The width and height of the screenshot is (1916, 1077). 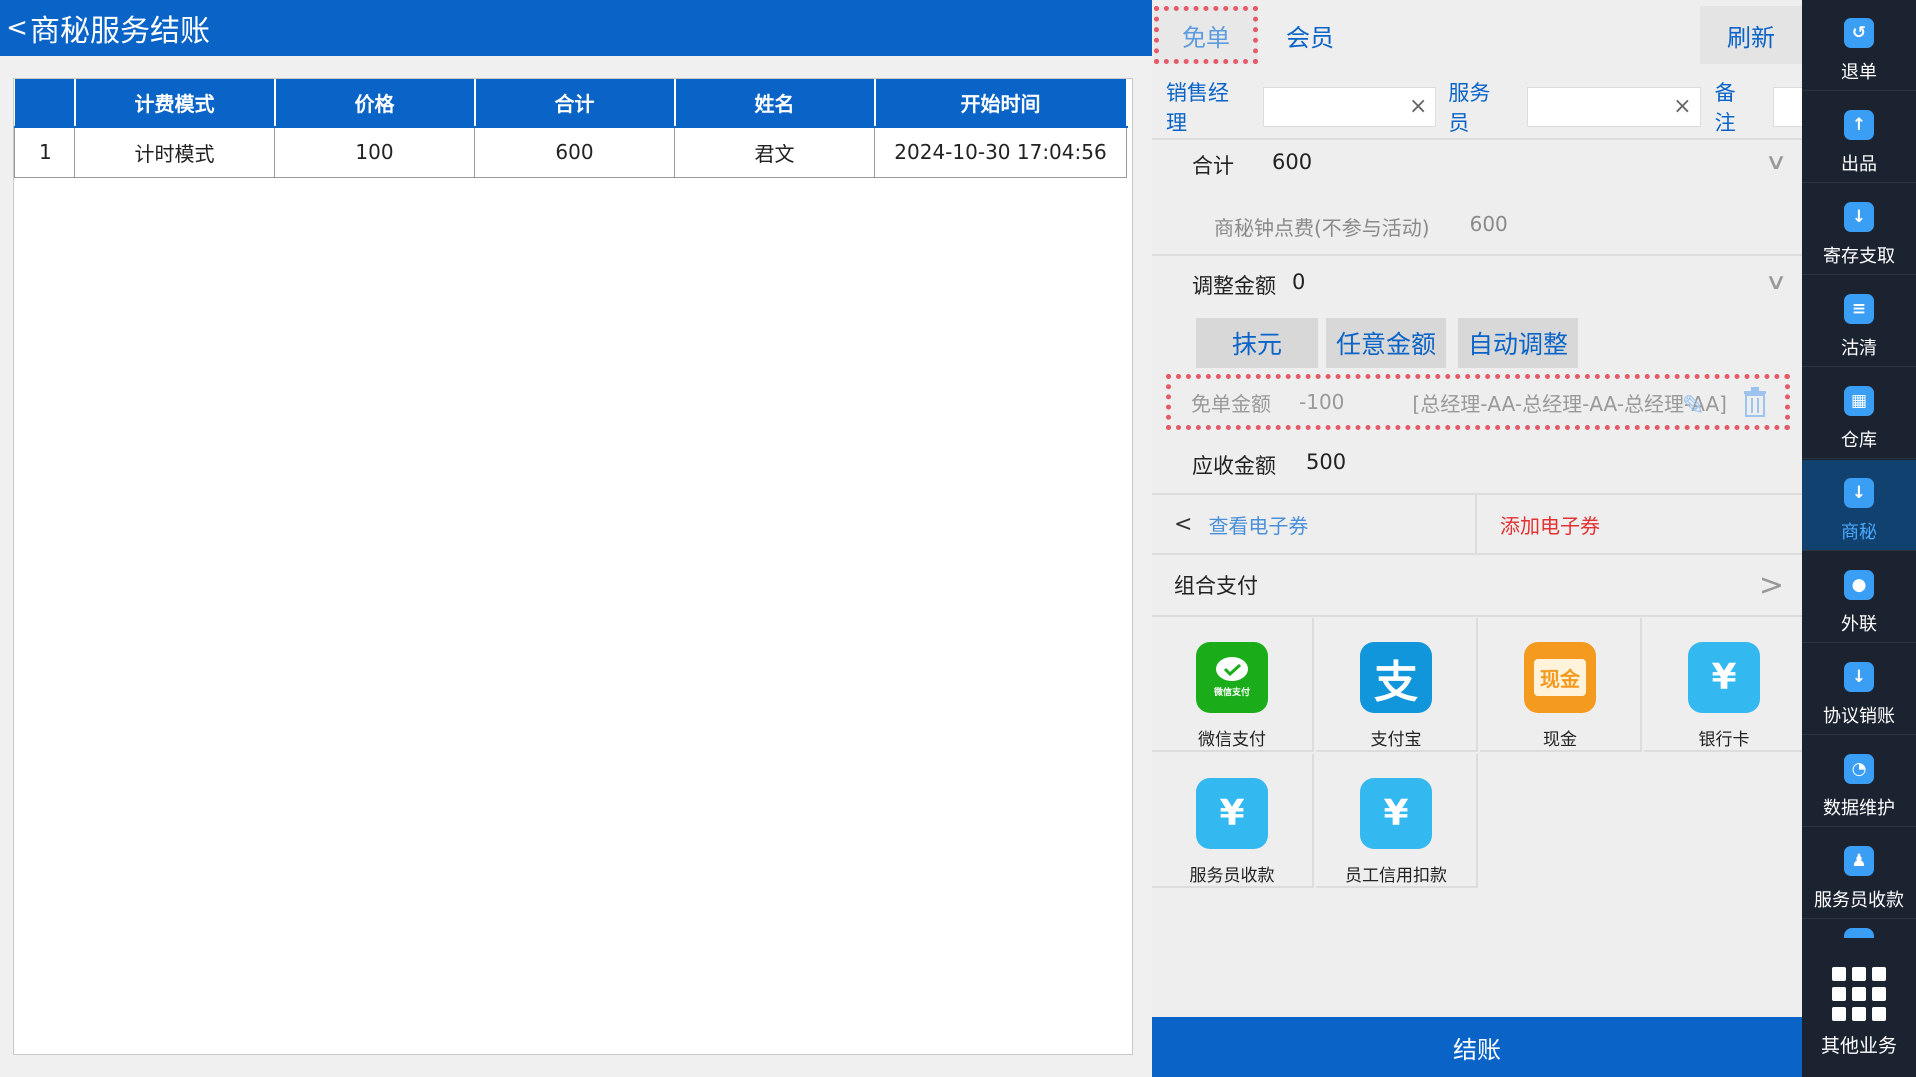 What do you see at coordinates (1859, 493) in the screenshot?
I see `secretary-icon: ↓` at bounding box center [1859, 493].